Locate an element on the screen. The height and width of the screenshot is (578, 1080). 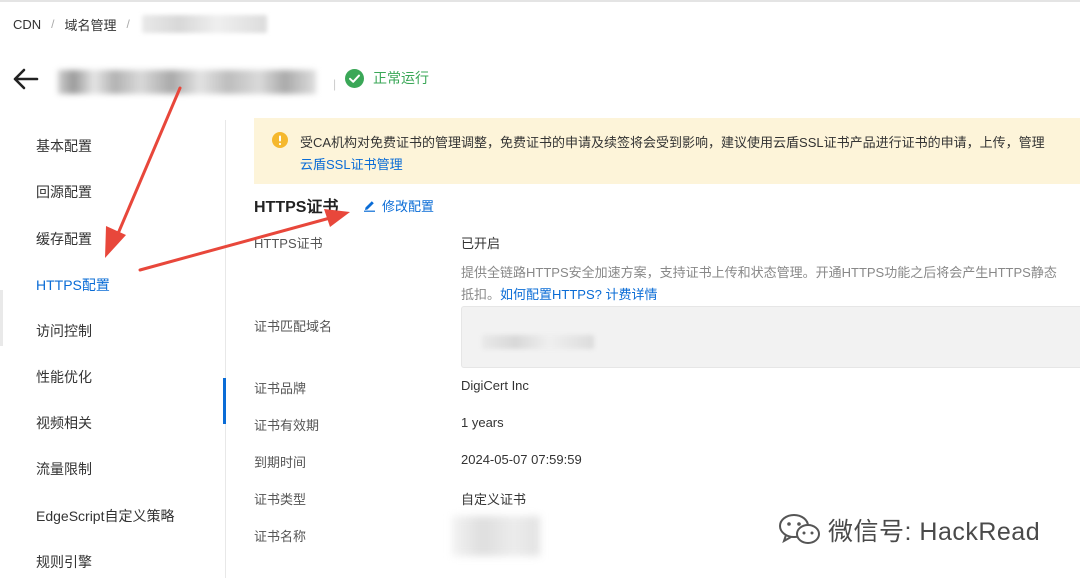
sidebar-item-cache: 缓存配置 is located at coordinates (64, 239).